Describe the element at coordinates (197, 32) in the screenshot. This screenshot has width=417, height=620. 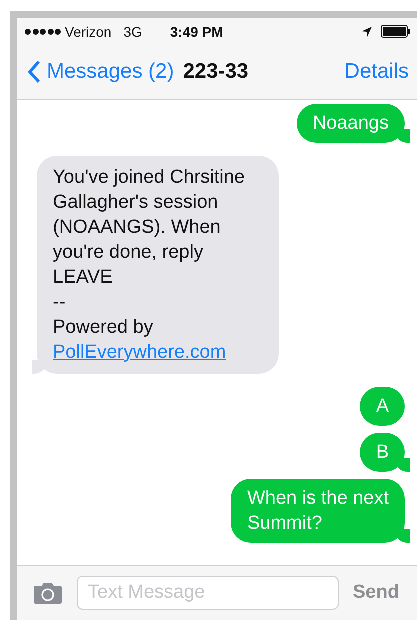
I see `status-time: 3:49 PM` at that location.